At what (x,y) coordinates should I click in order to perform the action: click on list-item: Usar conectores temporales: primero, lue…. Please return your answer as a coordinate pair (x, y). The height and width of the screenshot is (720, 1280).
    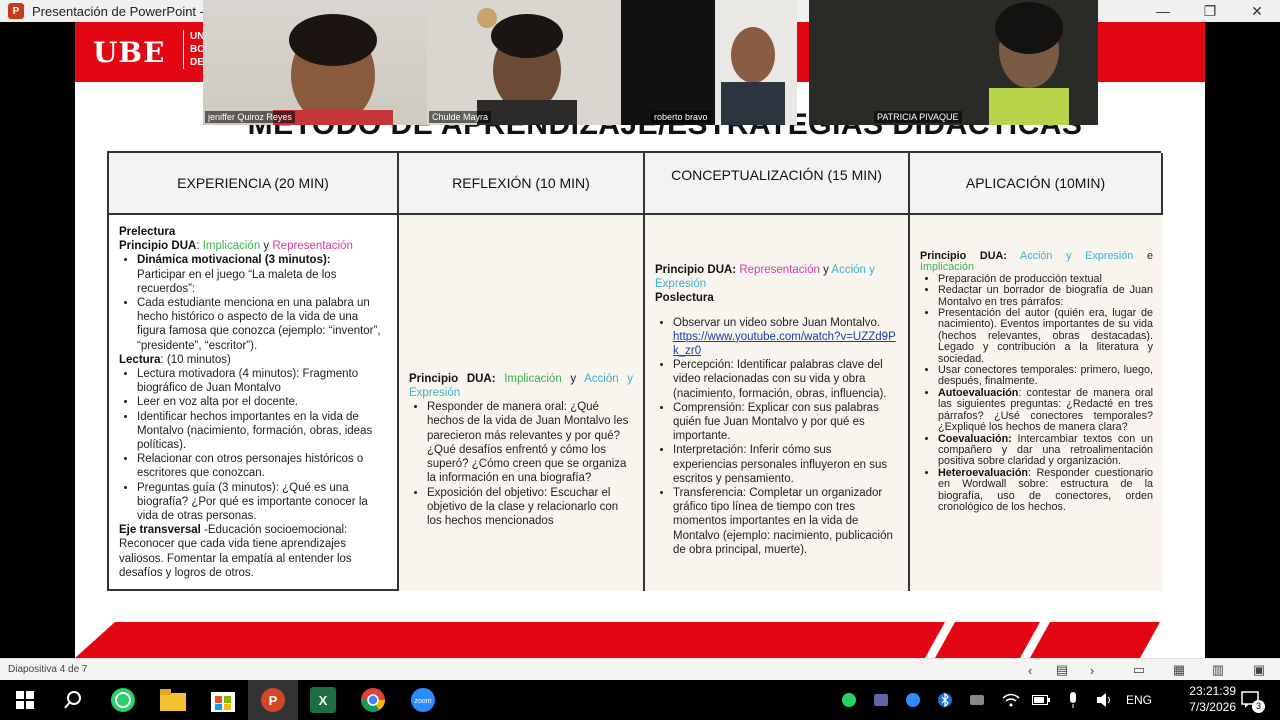
    Looking at the image, I should click on (1045, 376).